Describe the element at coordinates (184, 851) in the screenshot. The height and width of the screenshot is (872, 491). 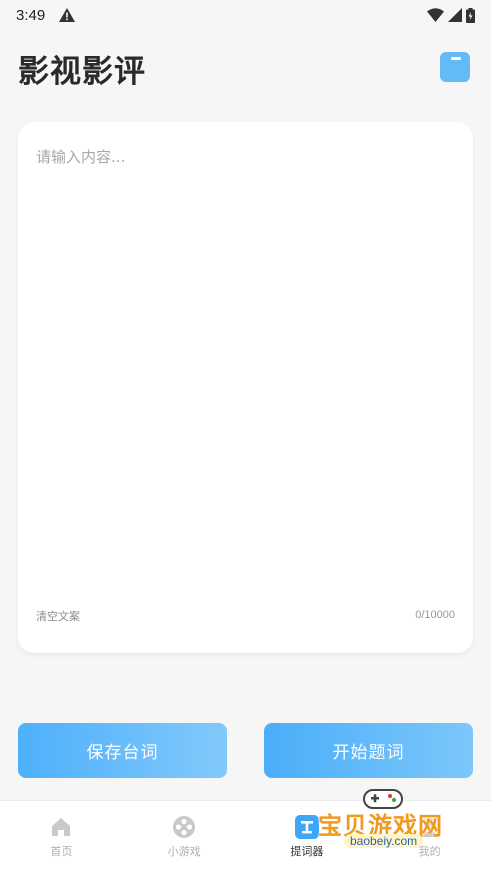
I see `nav-label-games: 小游戏` at that location.